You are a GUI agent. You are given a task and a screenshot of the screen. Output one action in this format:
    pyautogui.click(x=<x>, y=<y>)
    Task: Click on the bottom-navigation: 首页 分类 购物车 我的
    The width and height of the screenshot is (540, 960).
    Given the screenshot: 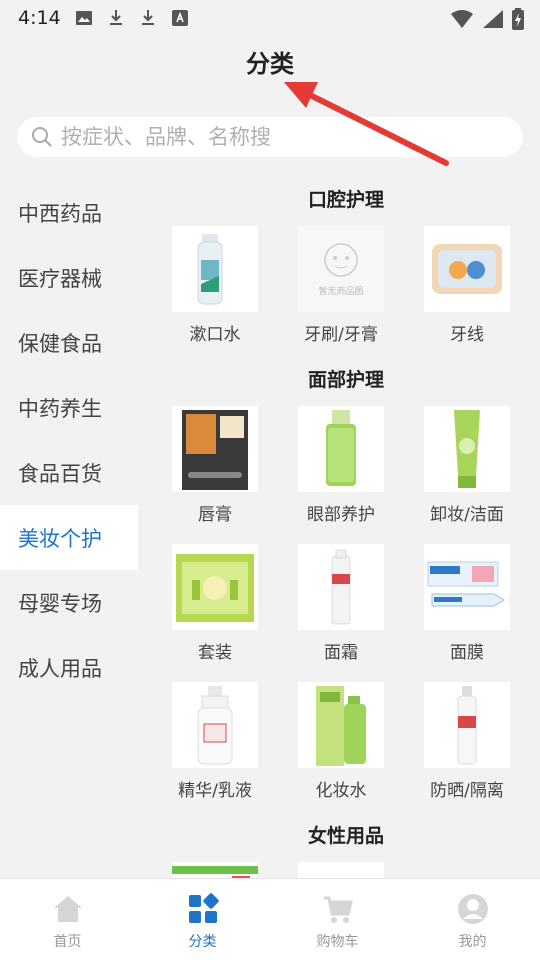 What is the action you would take?
    pyautogui.click(x=270, y=919)
    